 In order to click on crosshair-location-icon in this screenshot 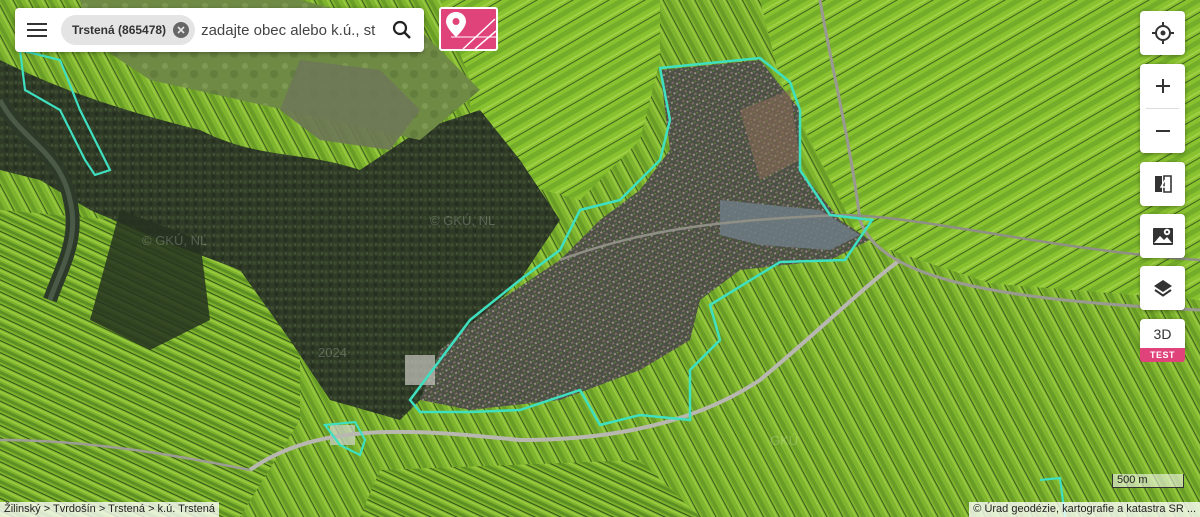, I will do `click(1162, 33)`.